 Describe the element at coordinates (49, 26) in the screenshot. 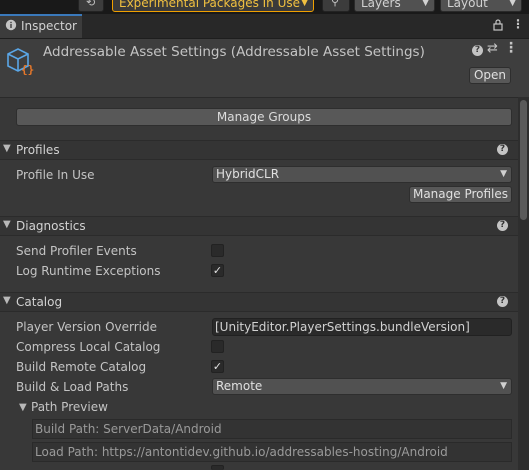

I see `tab-label: Inspector` at that location.